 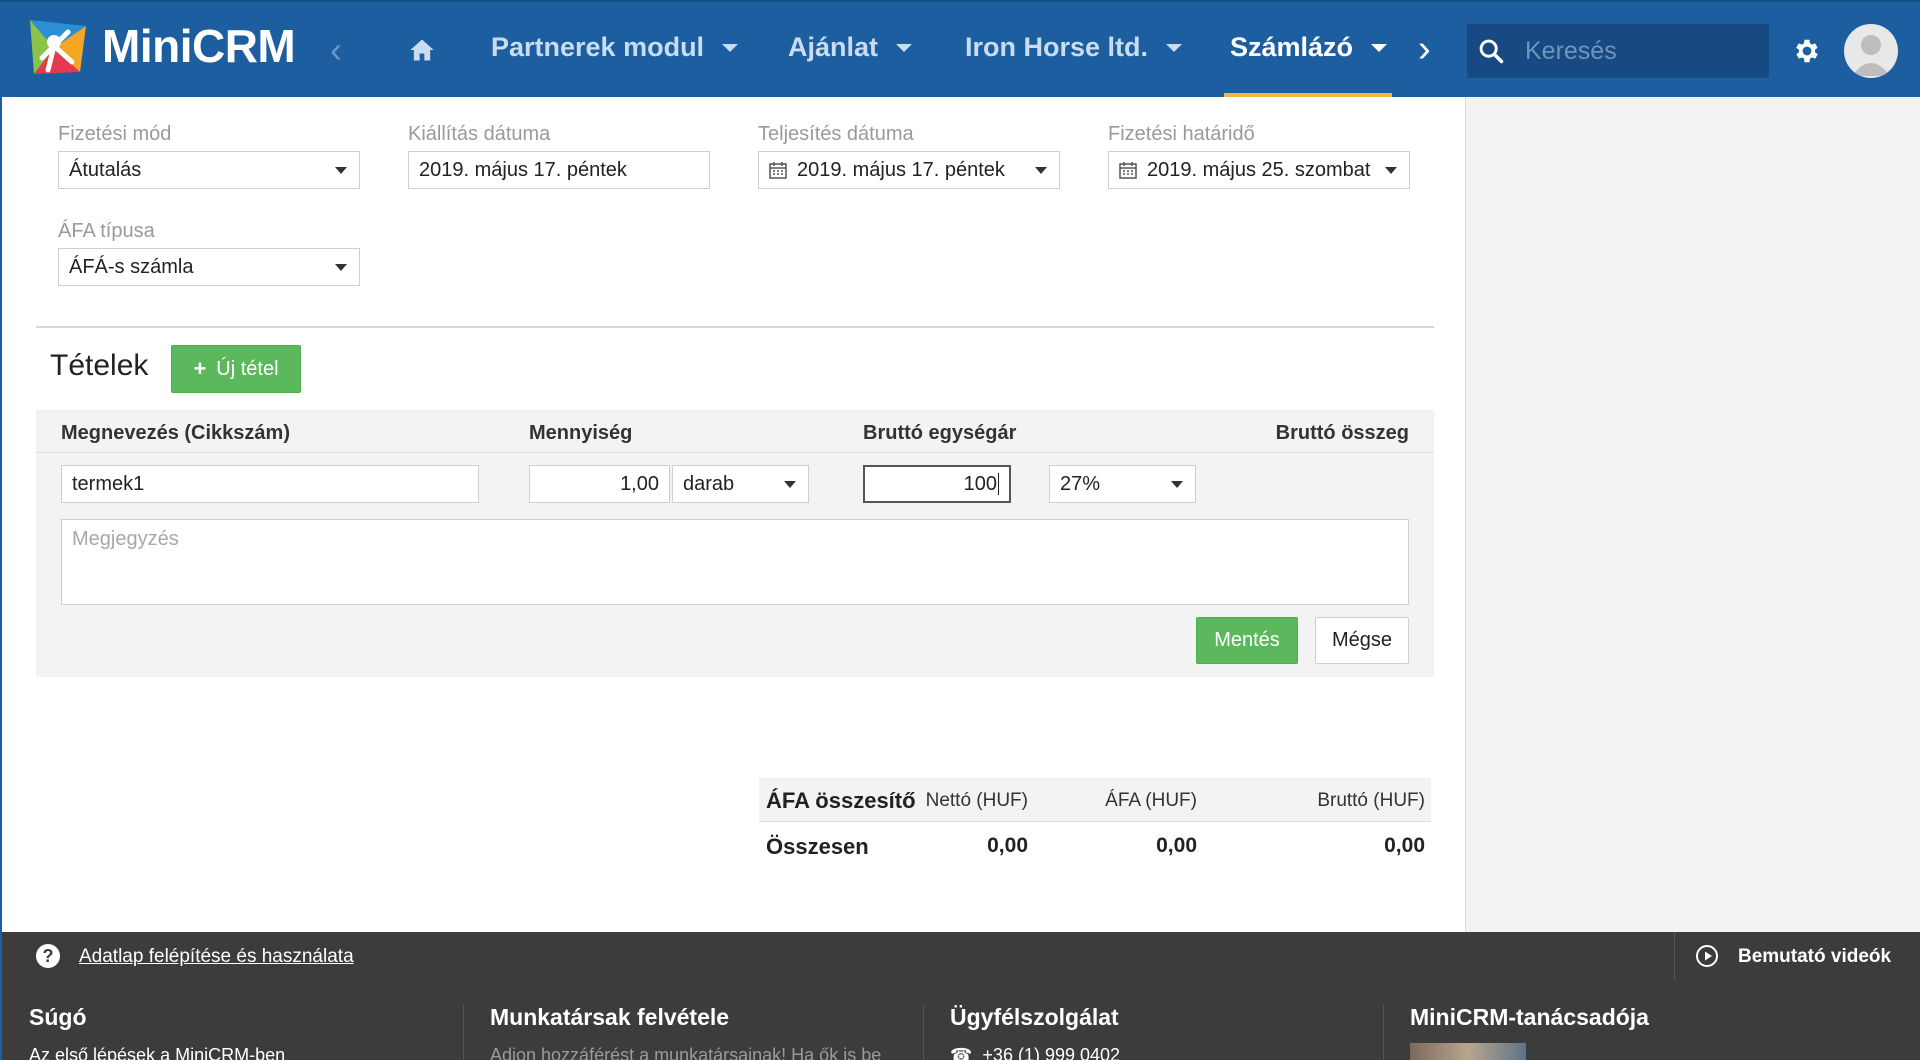 I want to click on minicrm-logo-icon, so click(x=58, y=47).